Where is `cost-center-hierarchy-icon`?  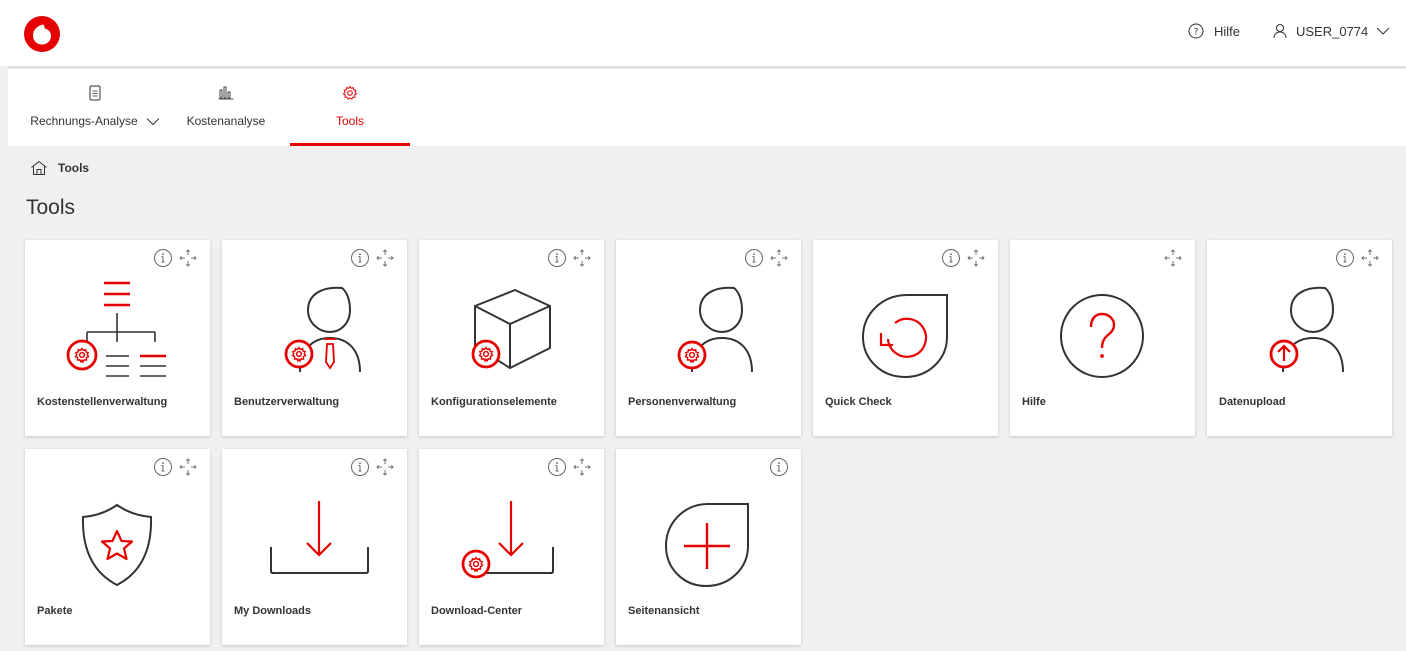 cost-center-hierarchy-icon is located at coordinates (116, 329).